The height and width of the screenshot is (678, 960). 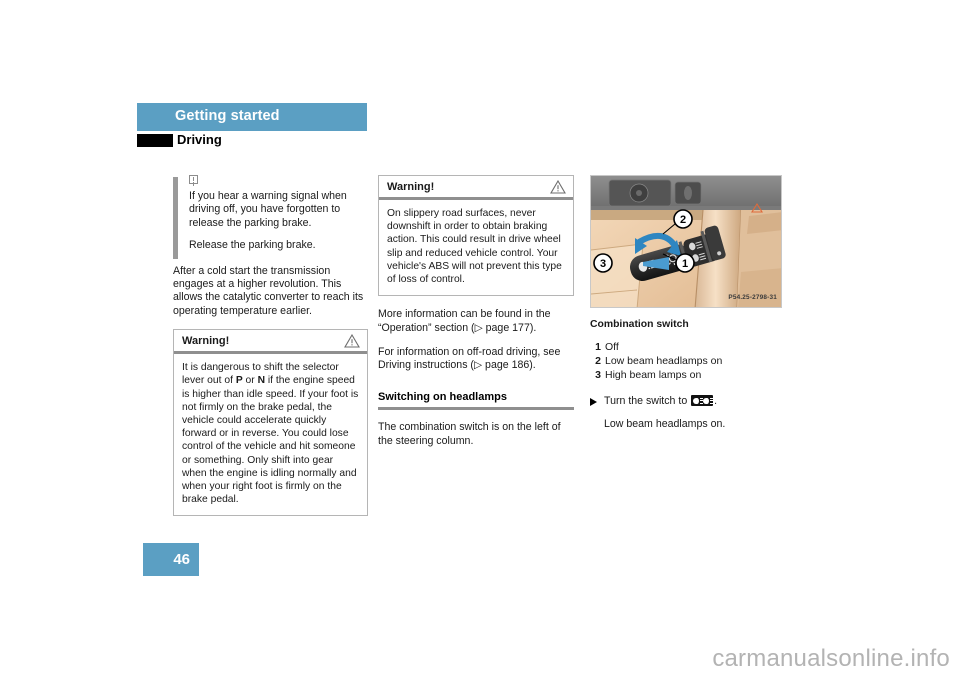 What do you see at coordinates (664, 361) in the screenshot?
I see `legend-label: Low beam headlamps on` at bounding box center [664, 361].